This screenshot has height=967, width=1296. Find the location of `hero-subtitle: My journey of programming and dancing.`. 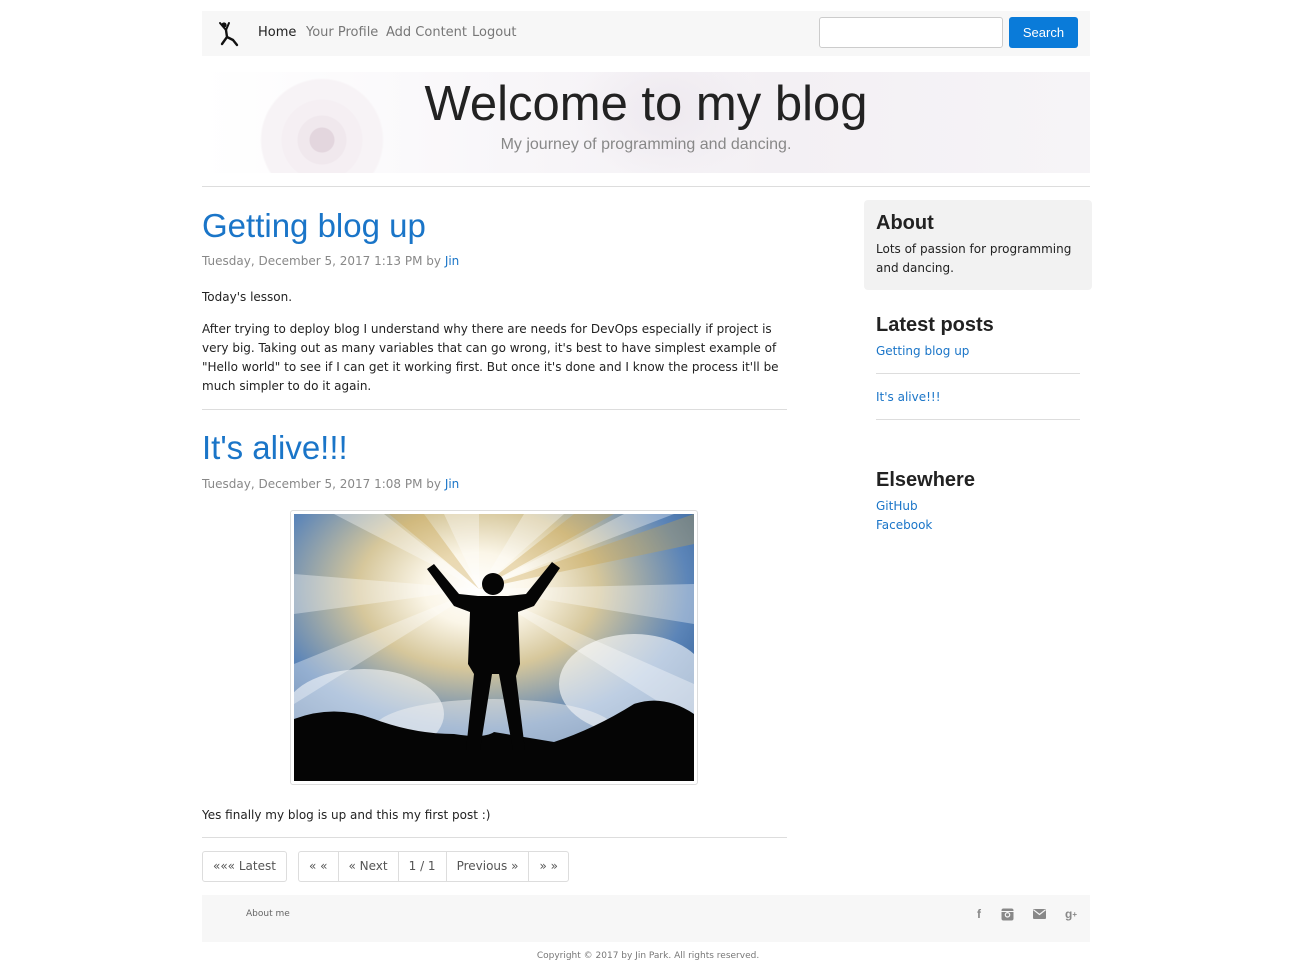

hero-subtitle: My journey of programming and dancing. is located at coordinates (646, 144).